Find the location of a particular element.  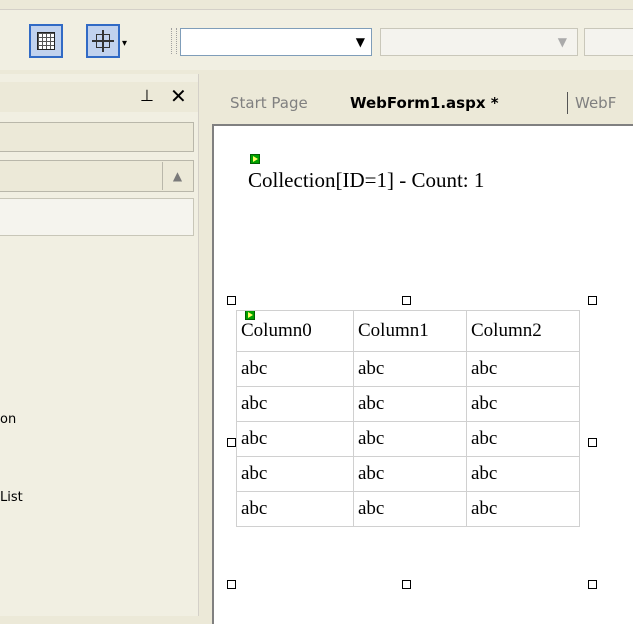

panel-header: ⊥ ✕ is located at coordinates (101, 97).